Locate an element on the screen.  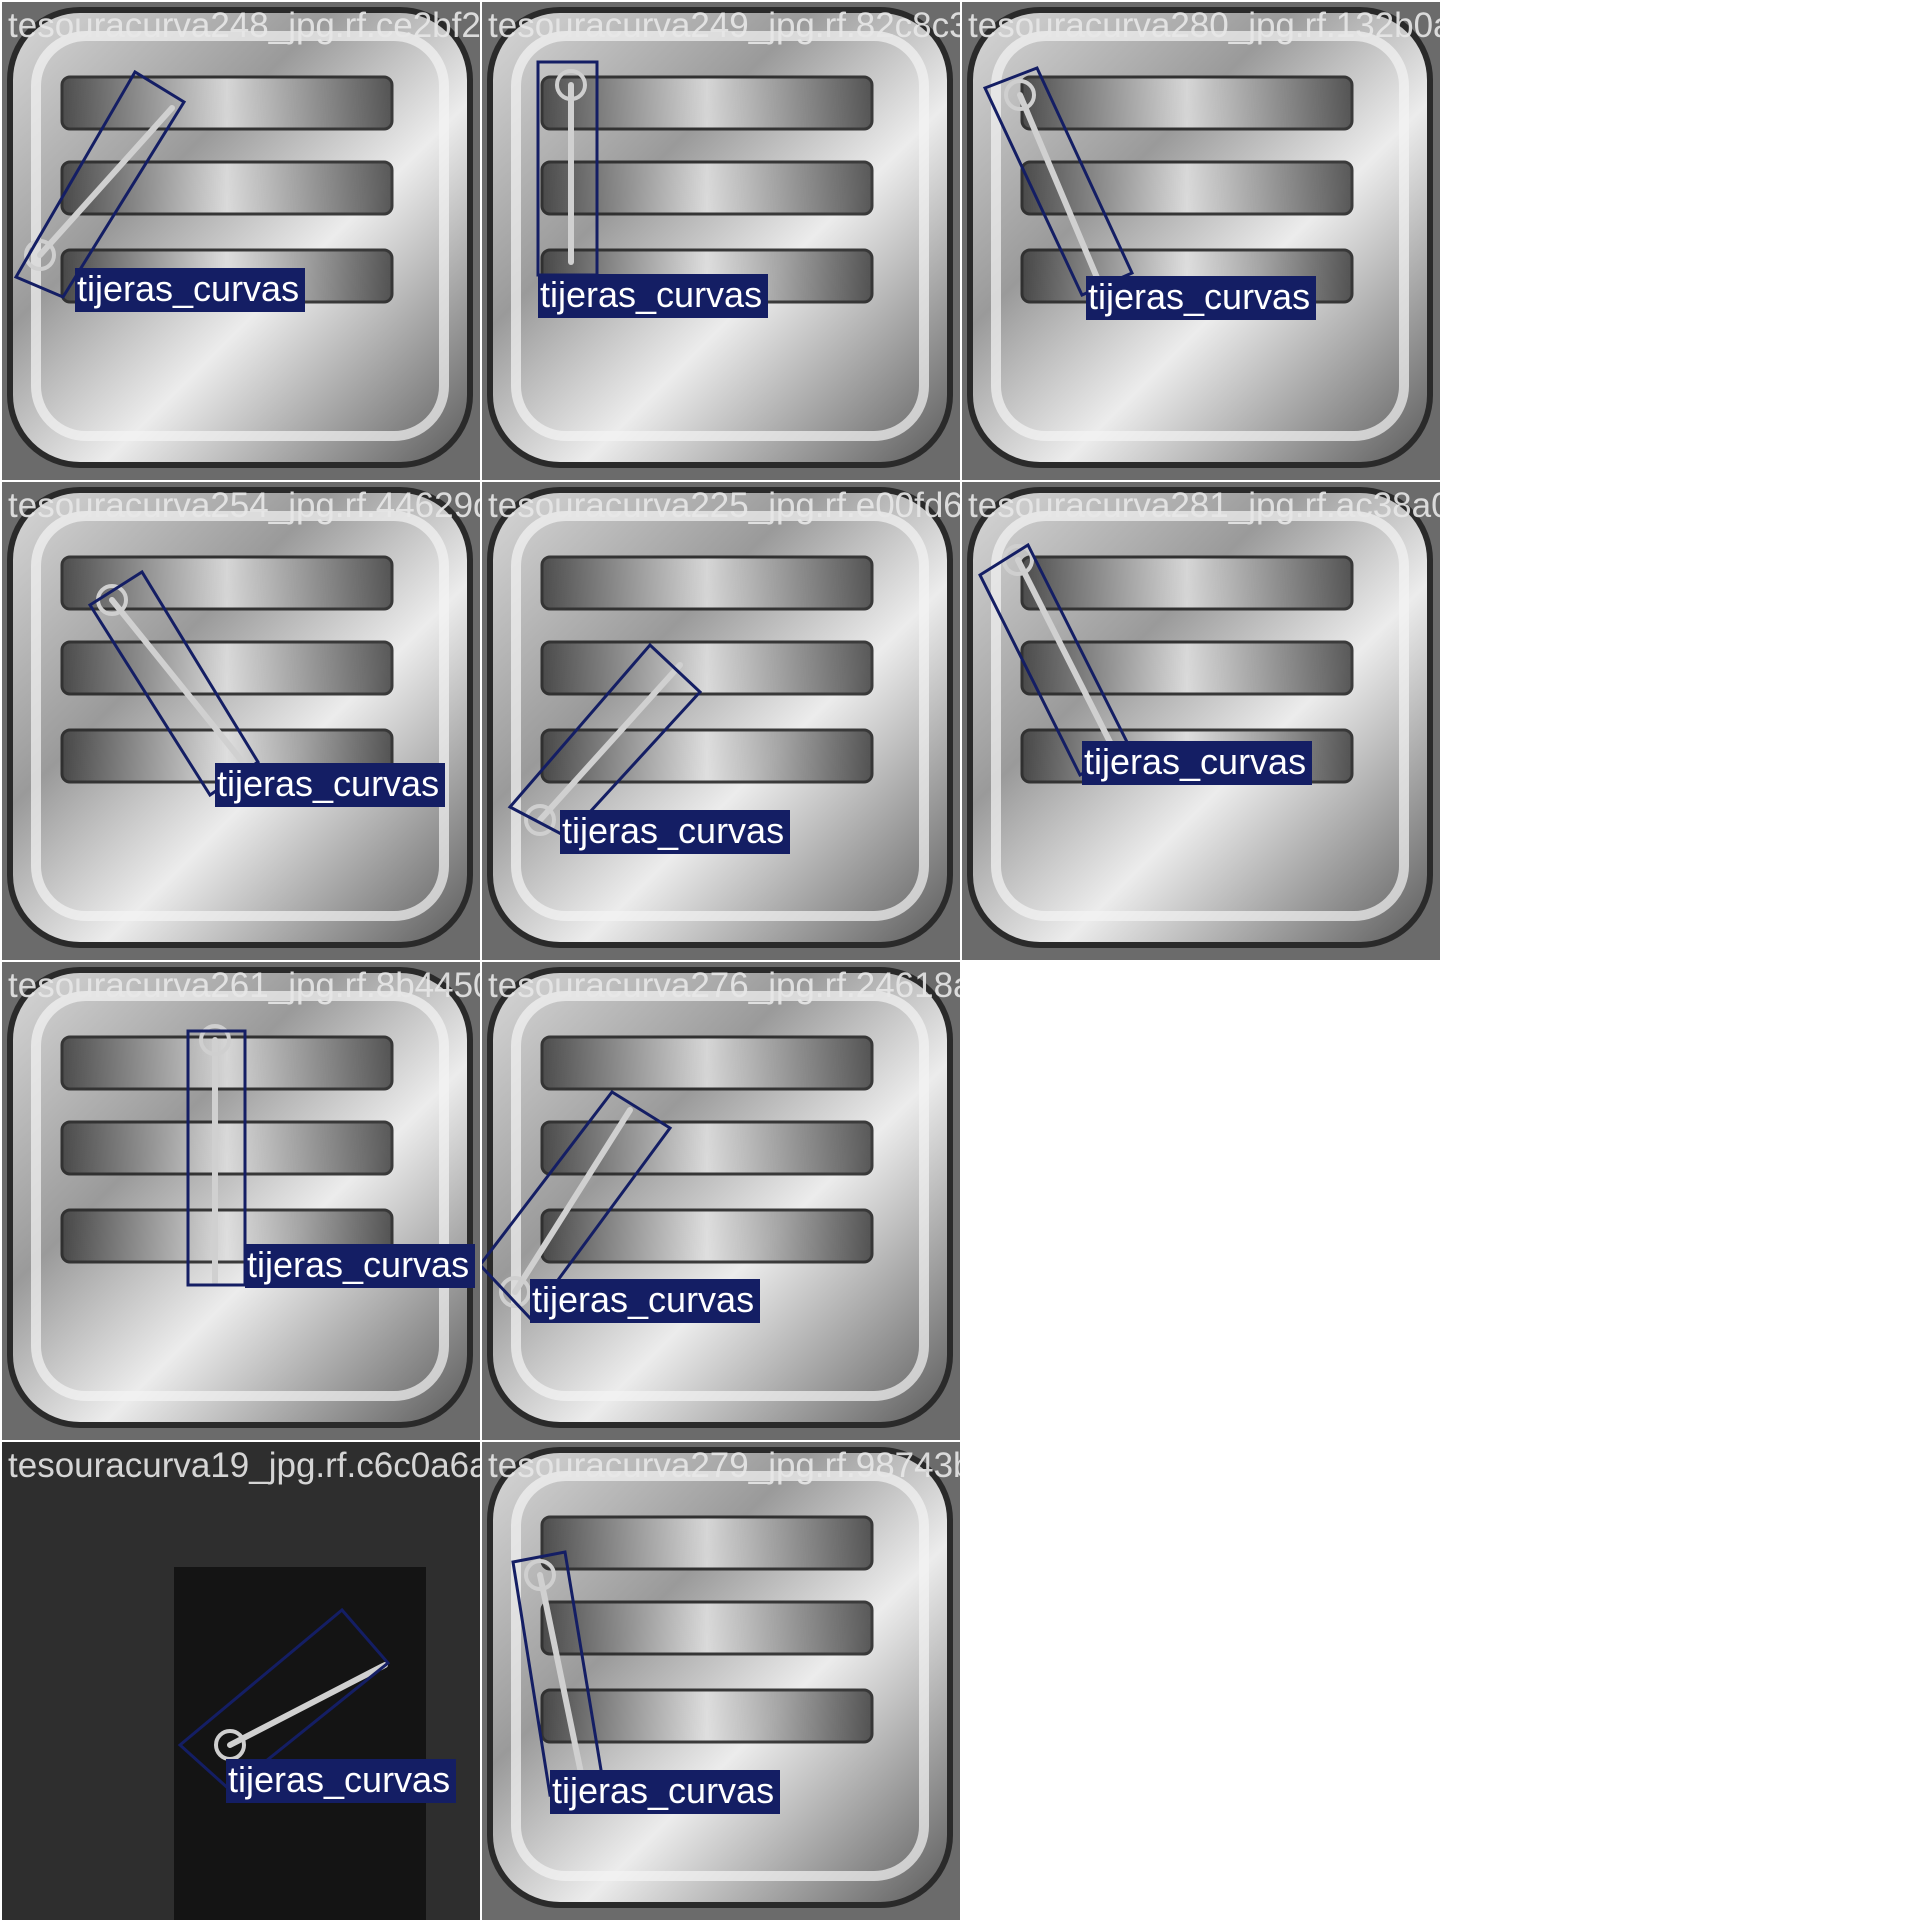
tile-filename: tesouracurva279_jpg.rf.98743bf4033fa5f2b is located at coordinates (724, 1465).